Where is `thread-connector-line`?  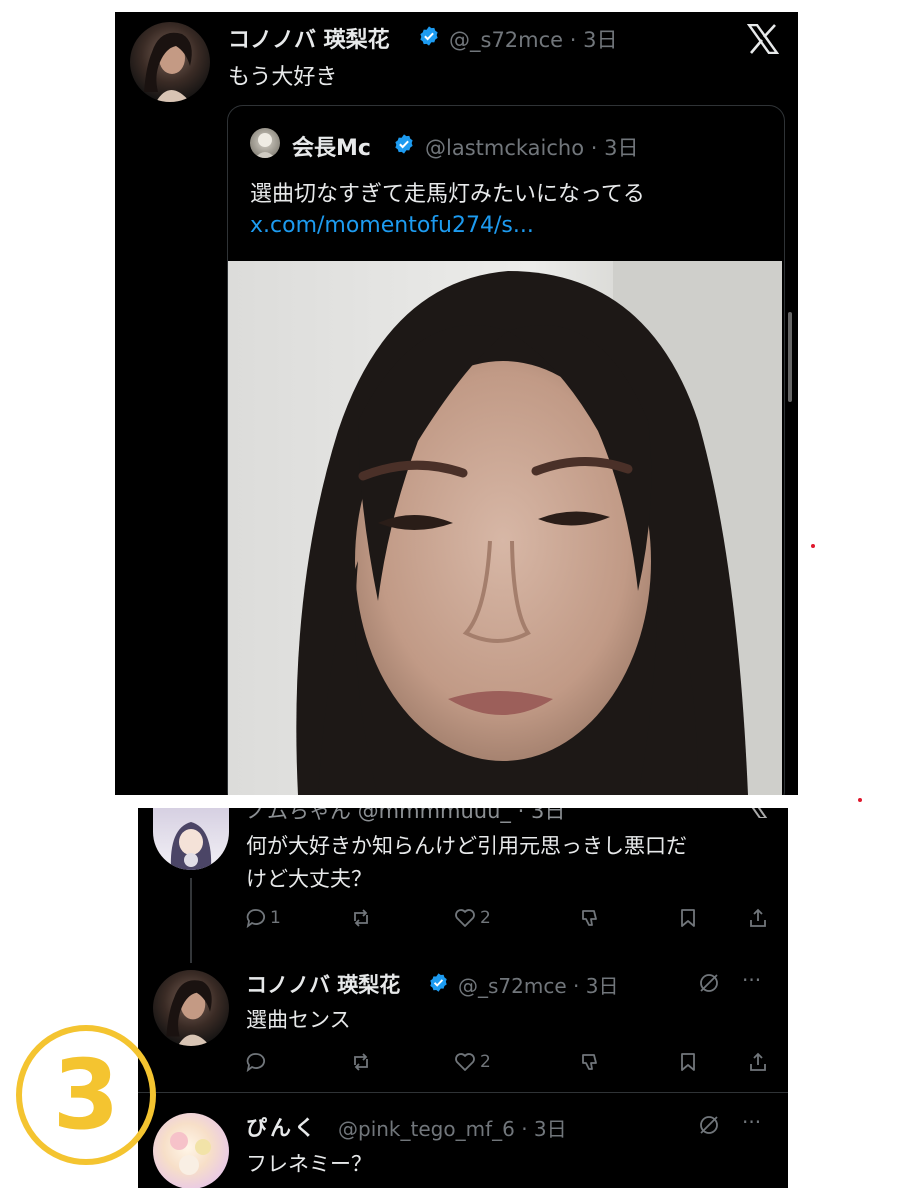 thread-connector-line is located at coordinates (191, 920).